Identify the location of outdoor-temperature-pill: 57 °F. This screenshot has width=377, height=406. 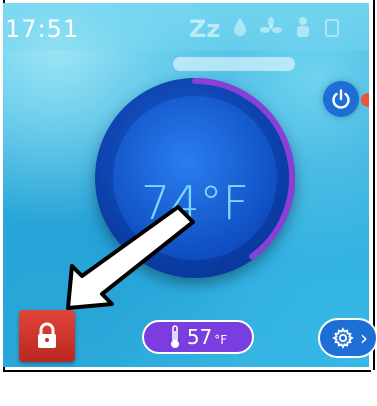
(198, 337).